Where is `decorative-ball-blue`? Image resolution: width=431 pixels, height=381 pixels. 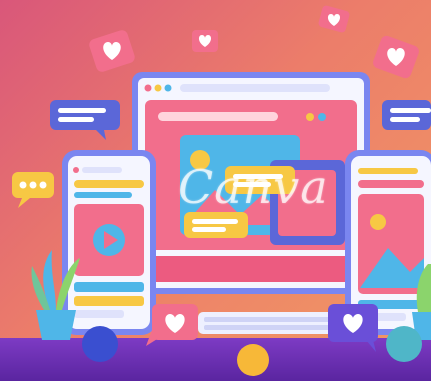 decorative-ball-blue is located at coordinates (100, 344).